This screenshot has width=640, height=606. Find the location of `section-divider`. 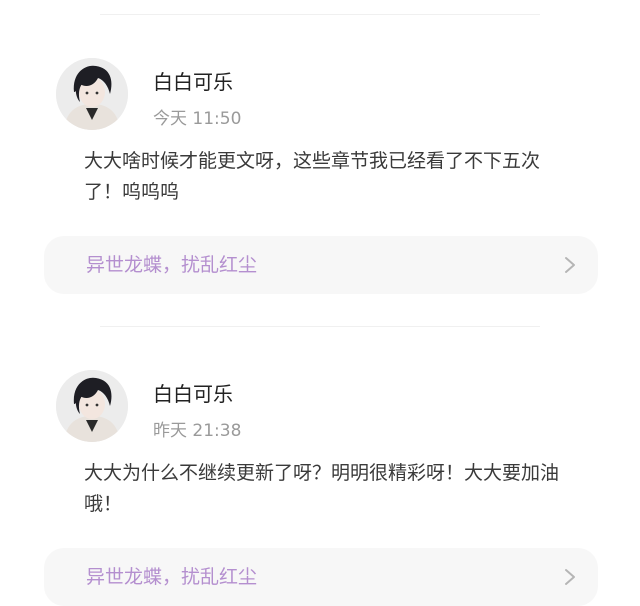

section-divider is located at coordinates (320, 326).